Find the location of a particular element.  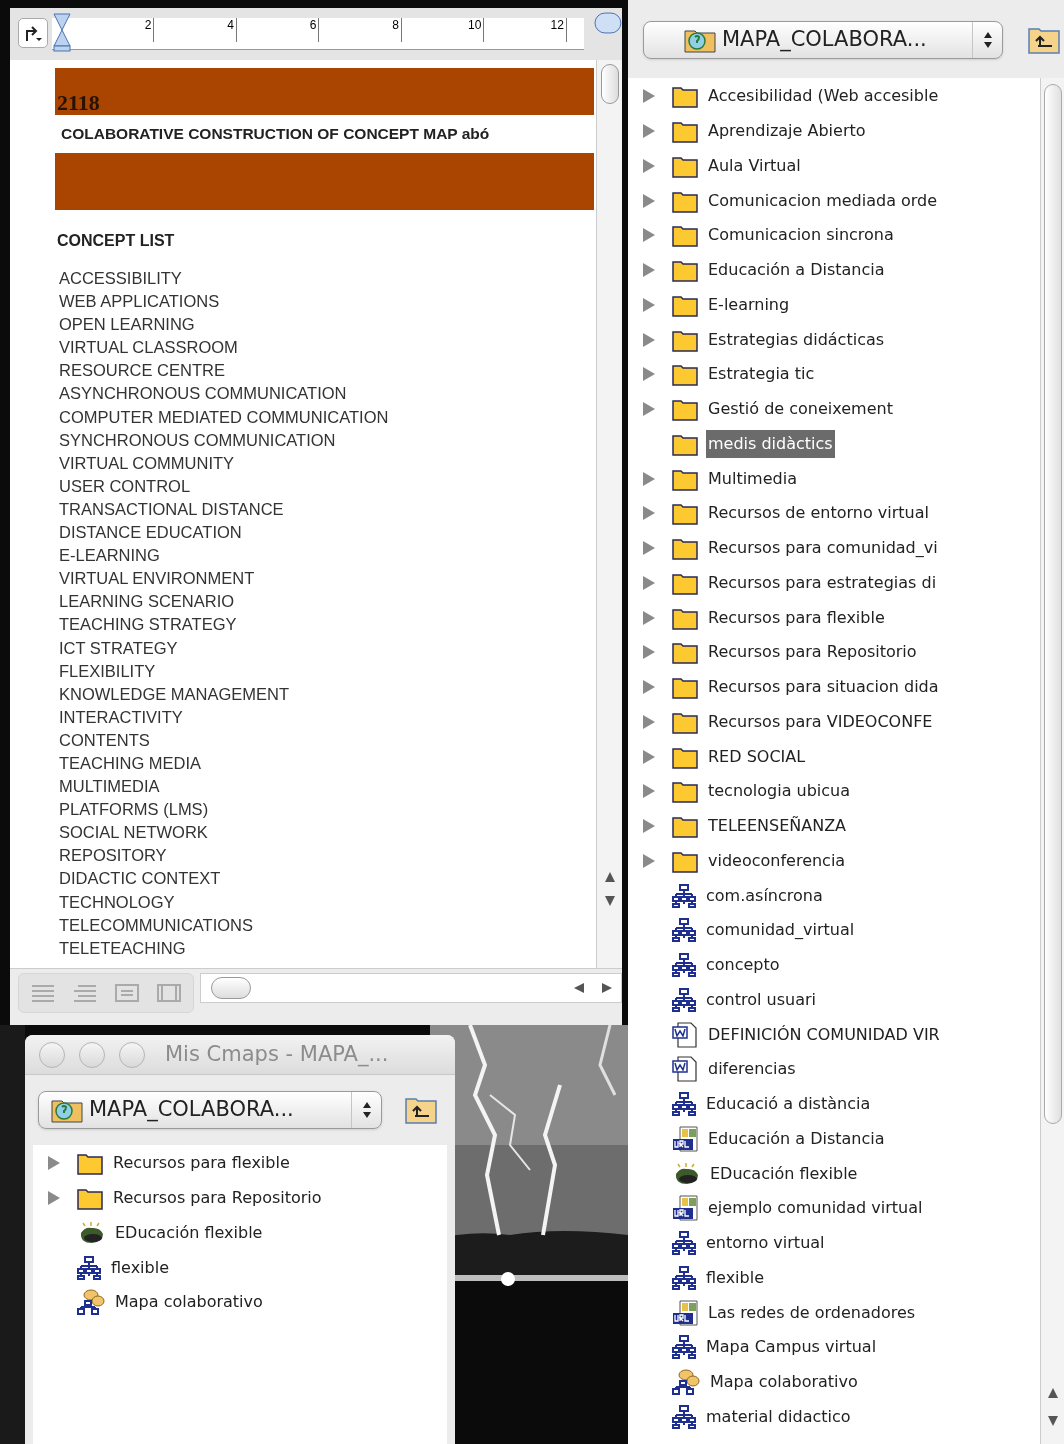

tree-item: Las redes de ordenadores is located at coordinates (812, 1312).